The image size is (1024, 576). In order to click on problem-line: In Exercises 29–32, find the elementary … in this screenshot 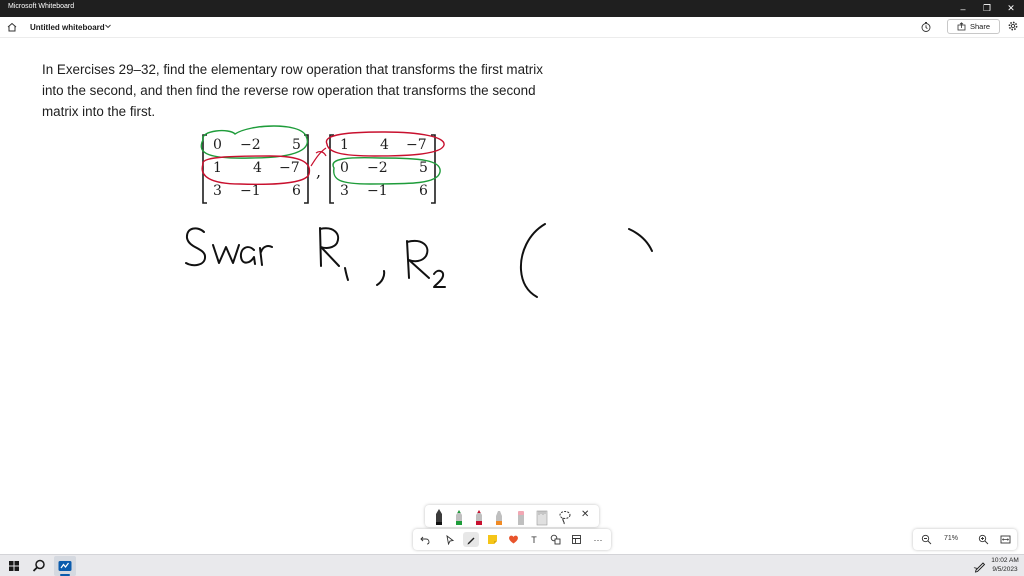, I will do `click(292, 69)`.